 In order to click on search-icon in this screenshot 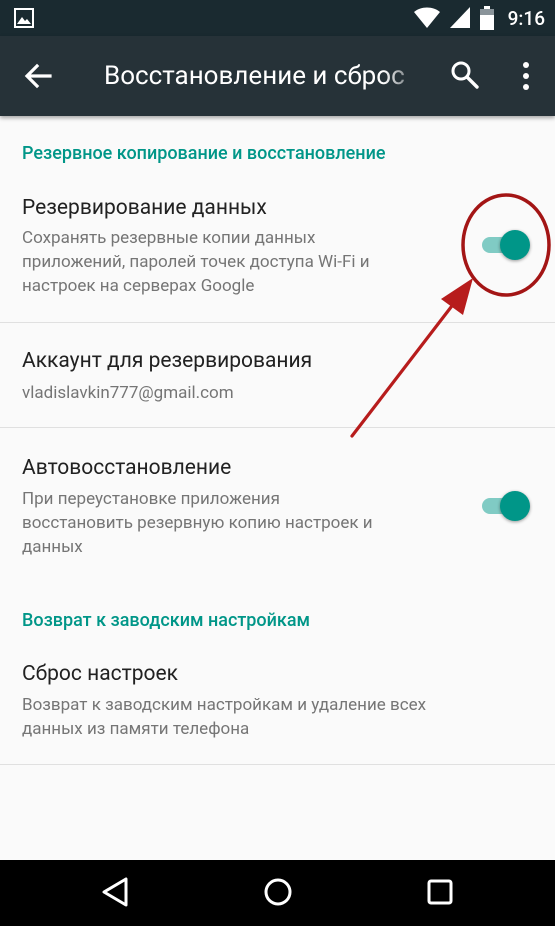, I will do `click(465, 75)`.